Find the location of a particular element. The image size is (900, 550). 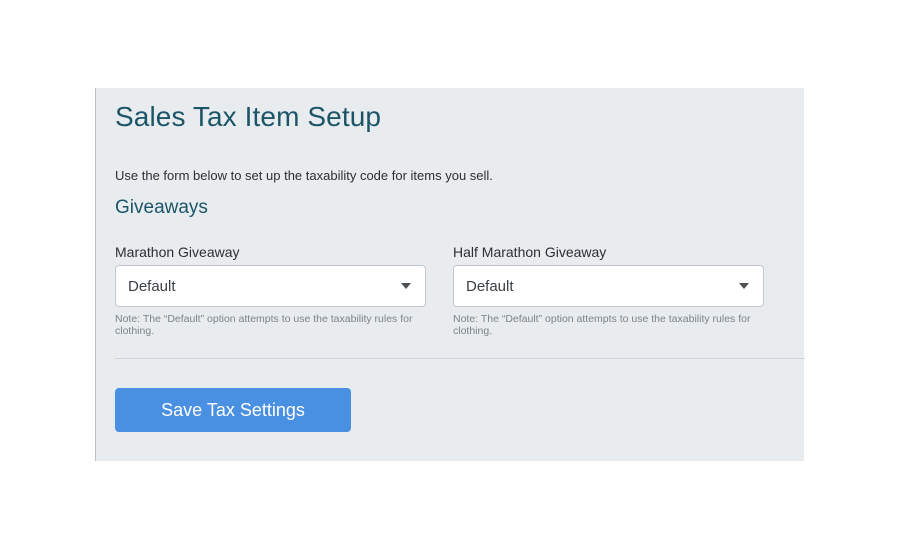

marathon-giveaway-label: Marathon Giveaway is located at coordinates (177, 252).